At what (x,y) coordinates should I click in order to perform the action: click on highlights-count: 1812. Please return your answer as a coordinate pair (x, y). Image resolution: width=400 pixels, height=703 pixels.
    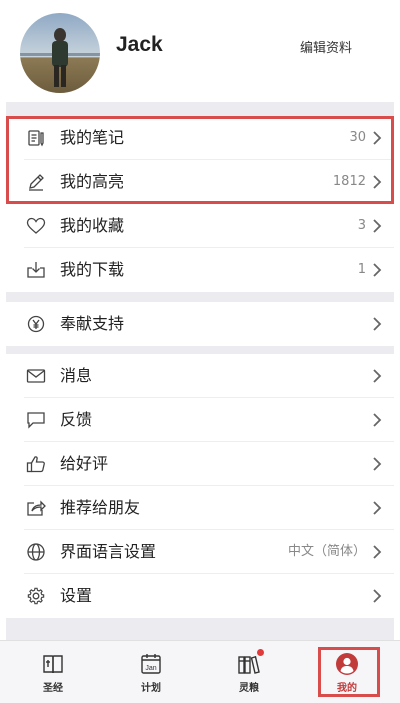
    Looking at the image, I should click on (349, 181).